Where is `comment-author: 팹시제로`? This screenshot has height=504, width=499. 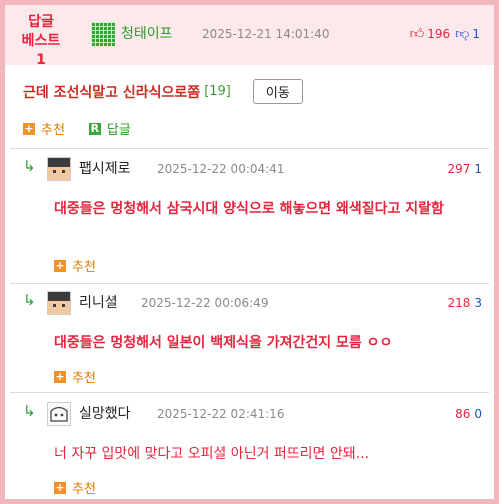
comment-author: 팹시제로 is located at coordinates (105, 169).